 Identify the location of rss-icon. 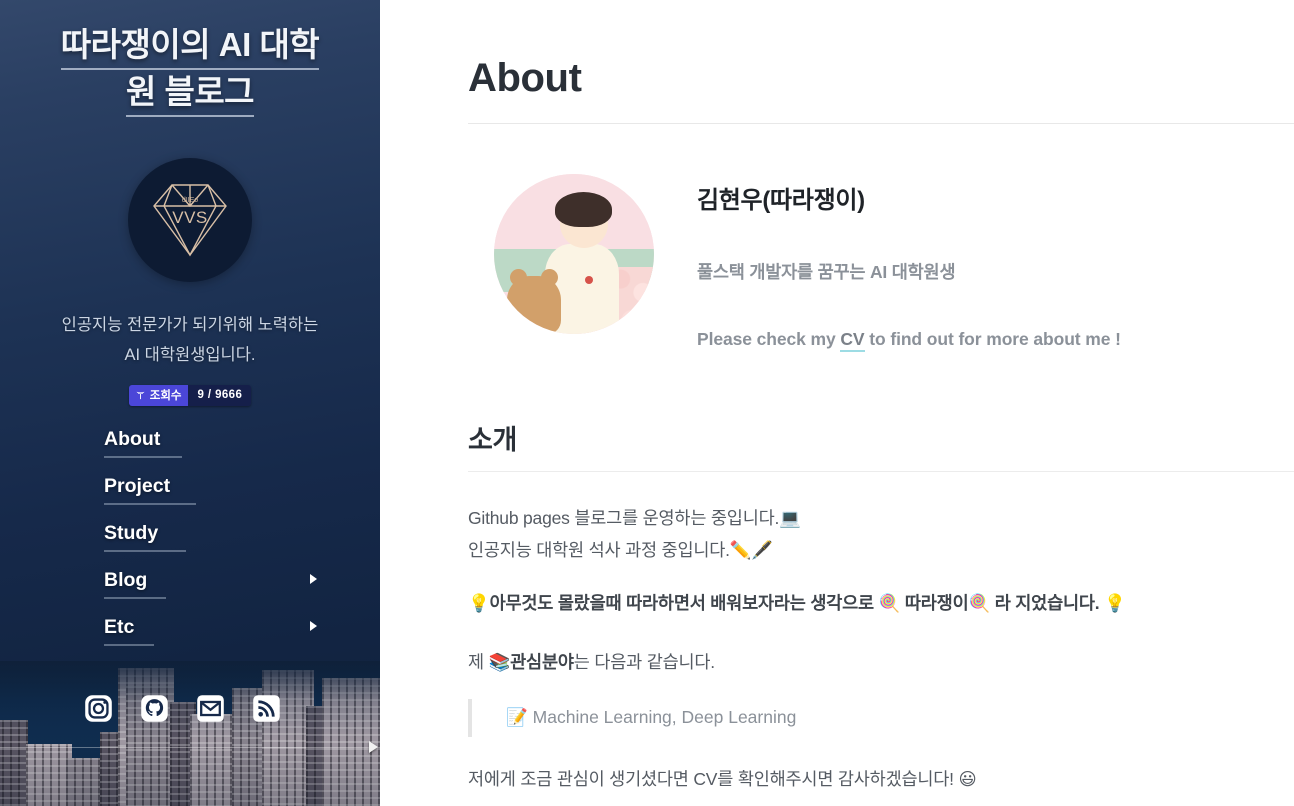
(266, 708).